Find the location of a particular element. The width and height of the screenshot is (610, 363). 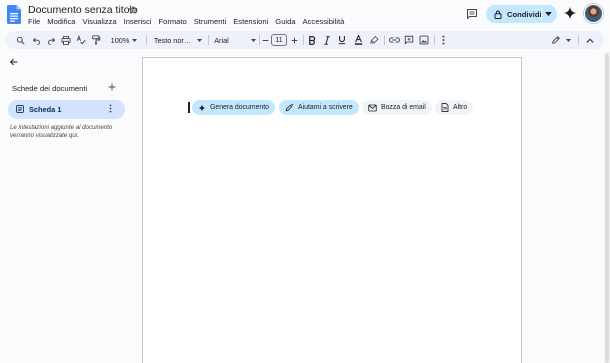

menu-accessibilita: Accessibilità is located at coordinates (324, 21).